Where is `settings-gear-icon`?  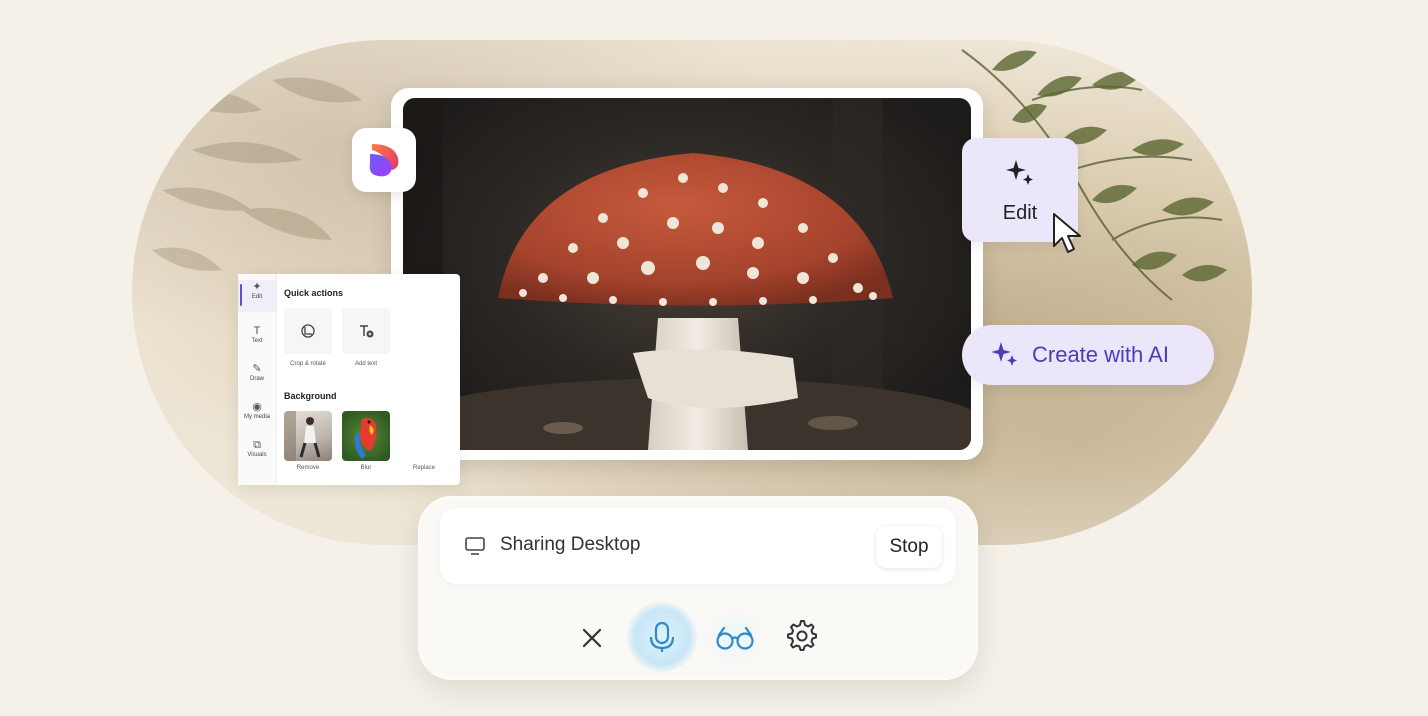
settings-gear-icon is located at coordinates (802, 635).